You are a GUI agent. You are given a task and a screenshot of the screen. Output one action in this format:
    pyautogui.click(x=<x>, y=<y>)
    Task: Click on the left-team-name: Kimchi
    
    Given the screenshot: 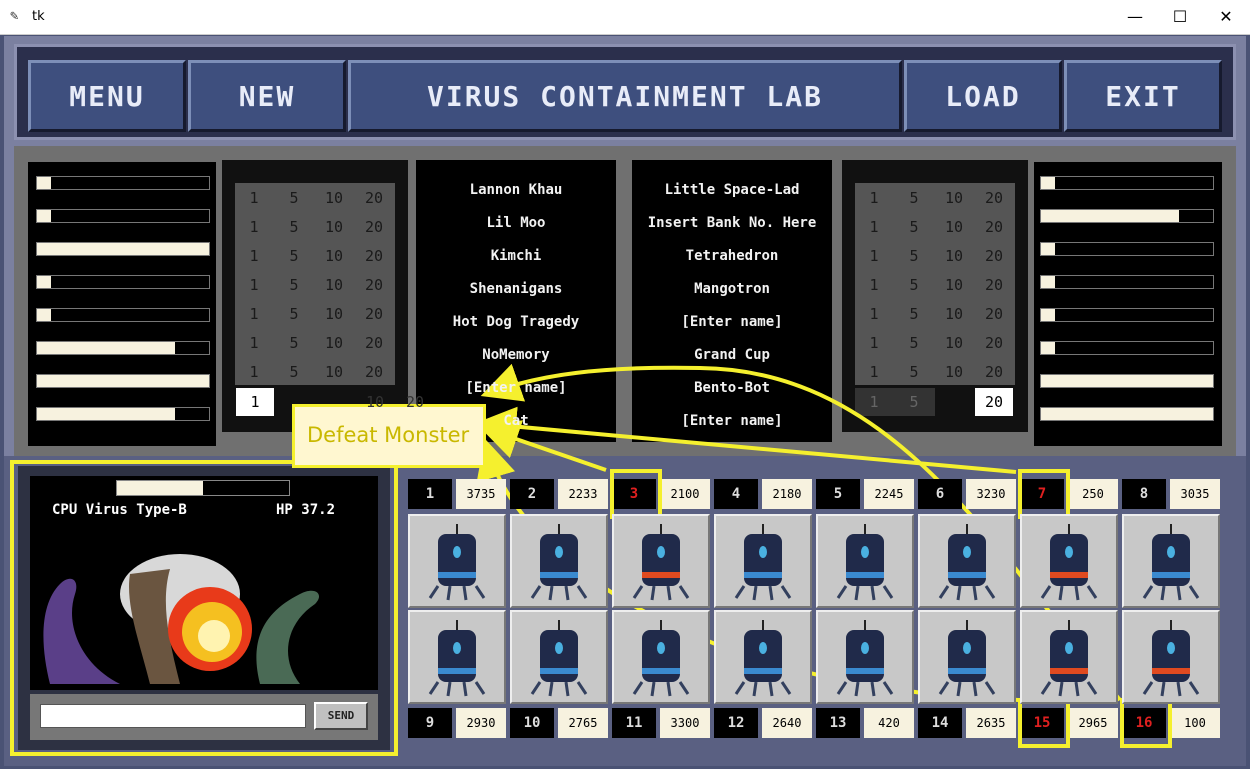 What is the action you would take?
    pyautogui.click(x=516, y=256)
    